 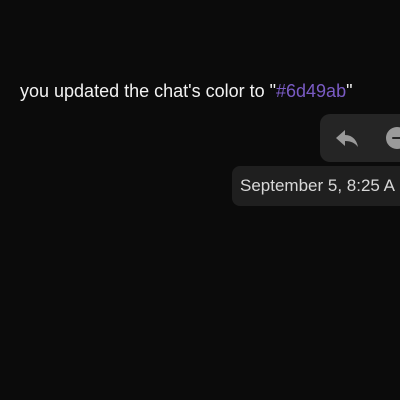 I want to click on more-icon, so click(x=393, y=138).